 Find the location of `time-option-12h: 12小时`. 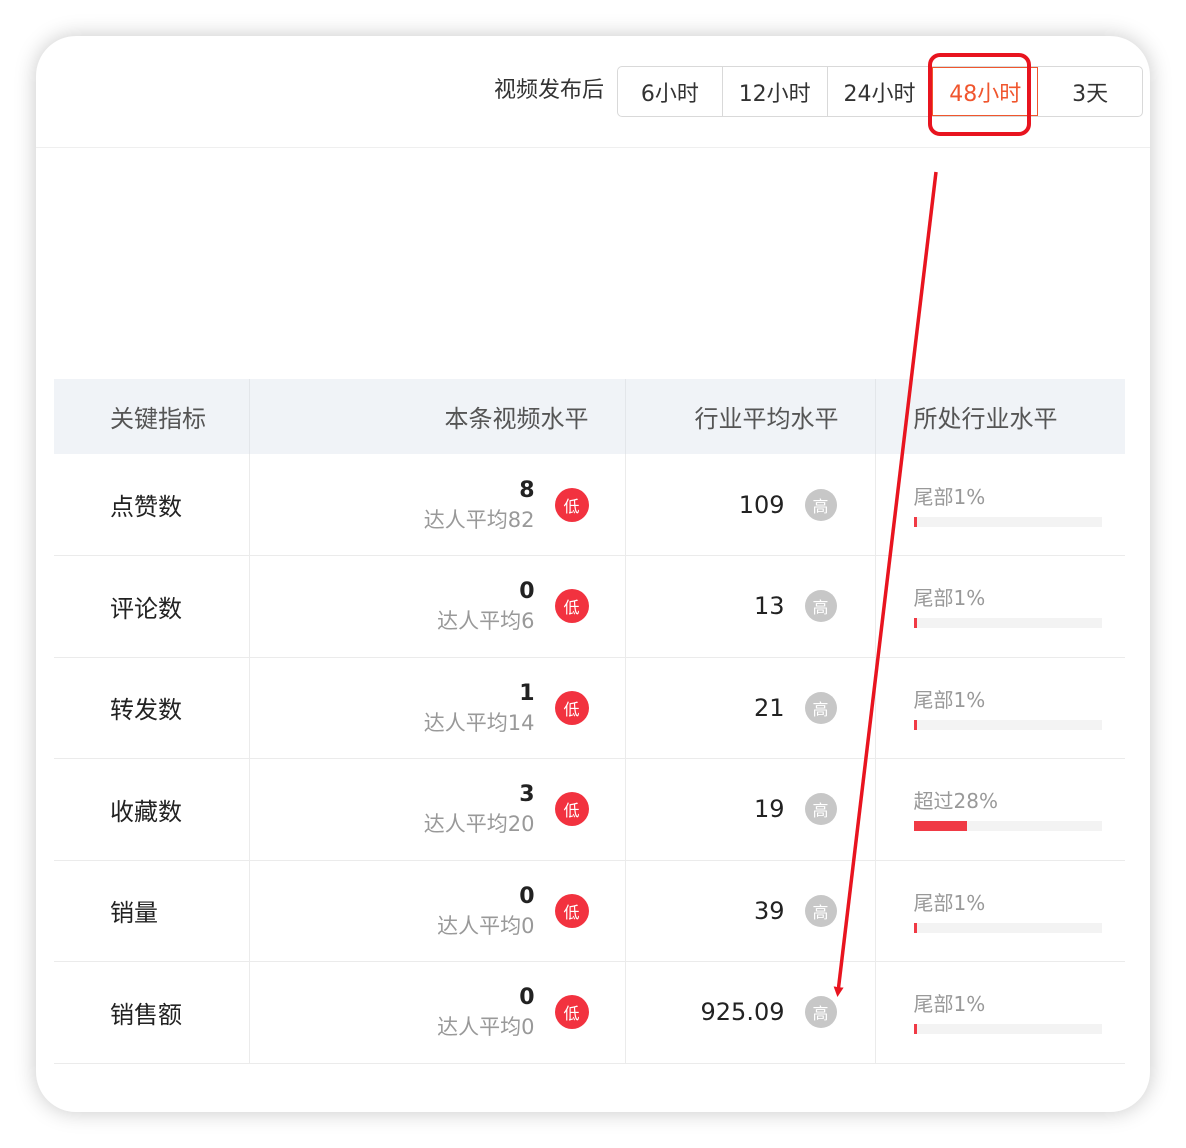

time-option-12h: 12小时 is located at coordinates (775, 91).